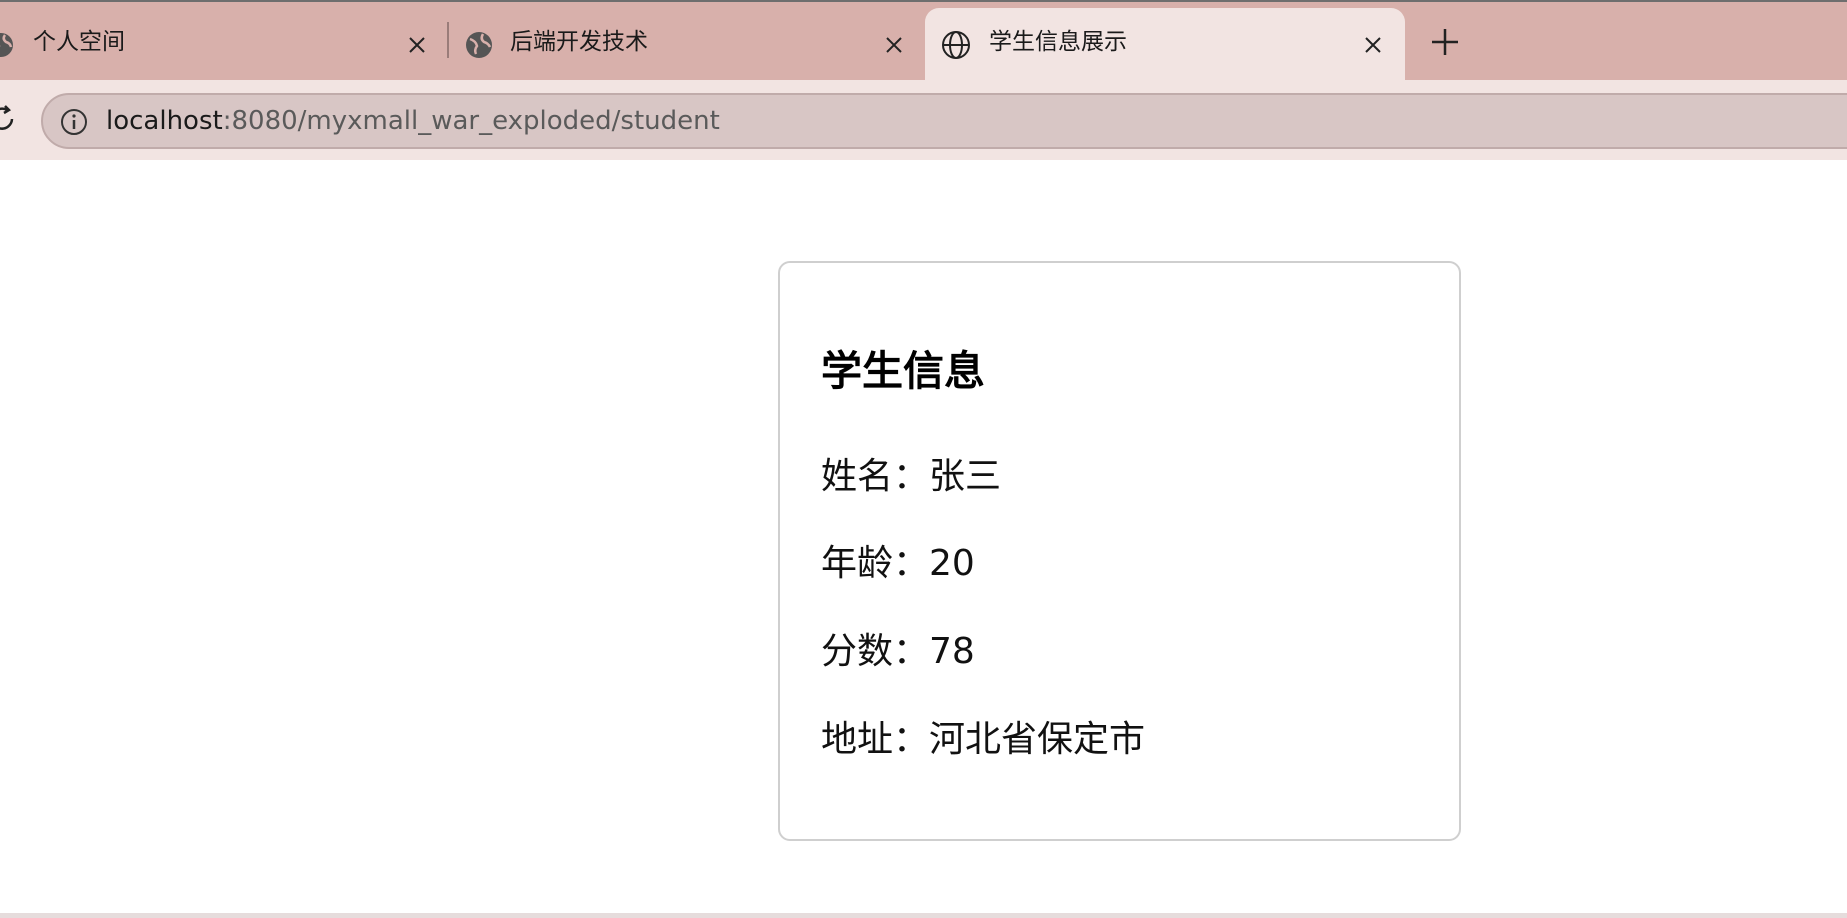 This screenshot has height=918, width=1847. What do you see at coordinates (875, 651) in the screenshot?
I see `field-label: 分数：` at bounding box center [875, 651].